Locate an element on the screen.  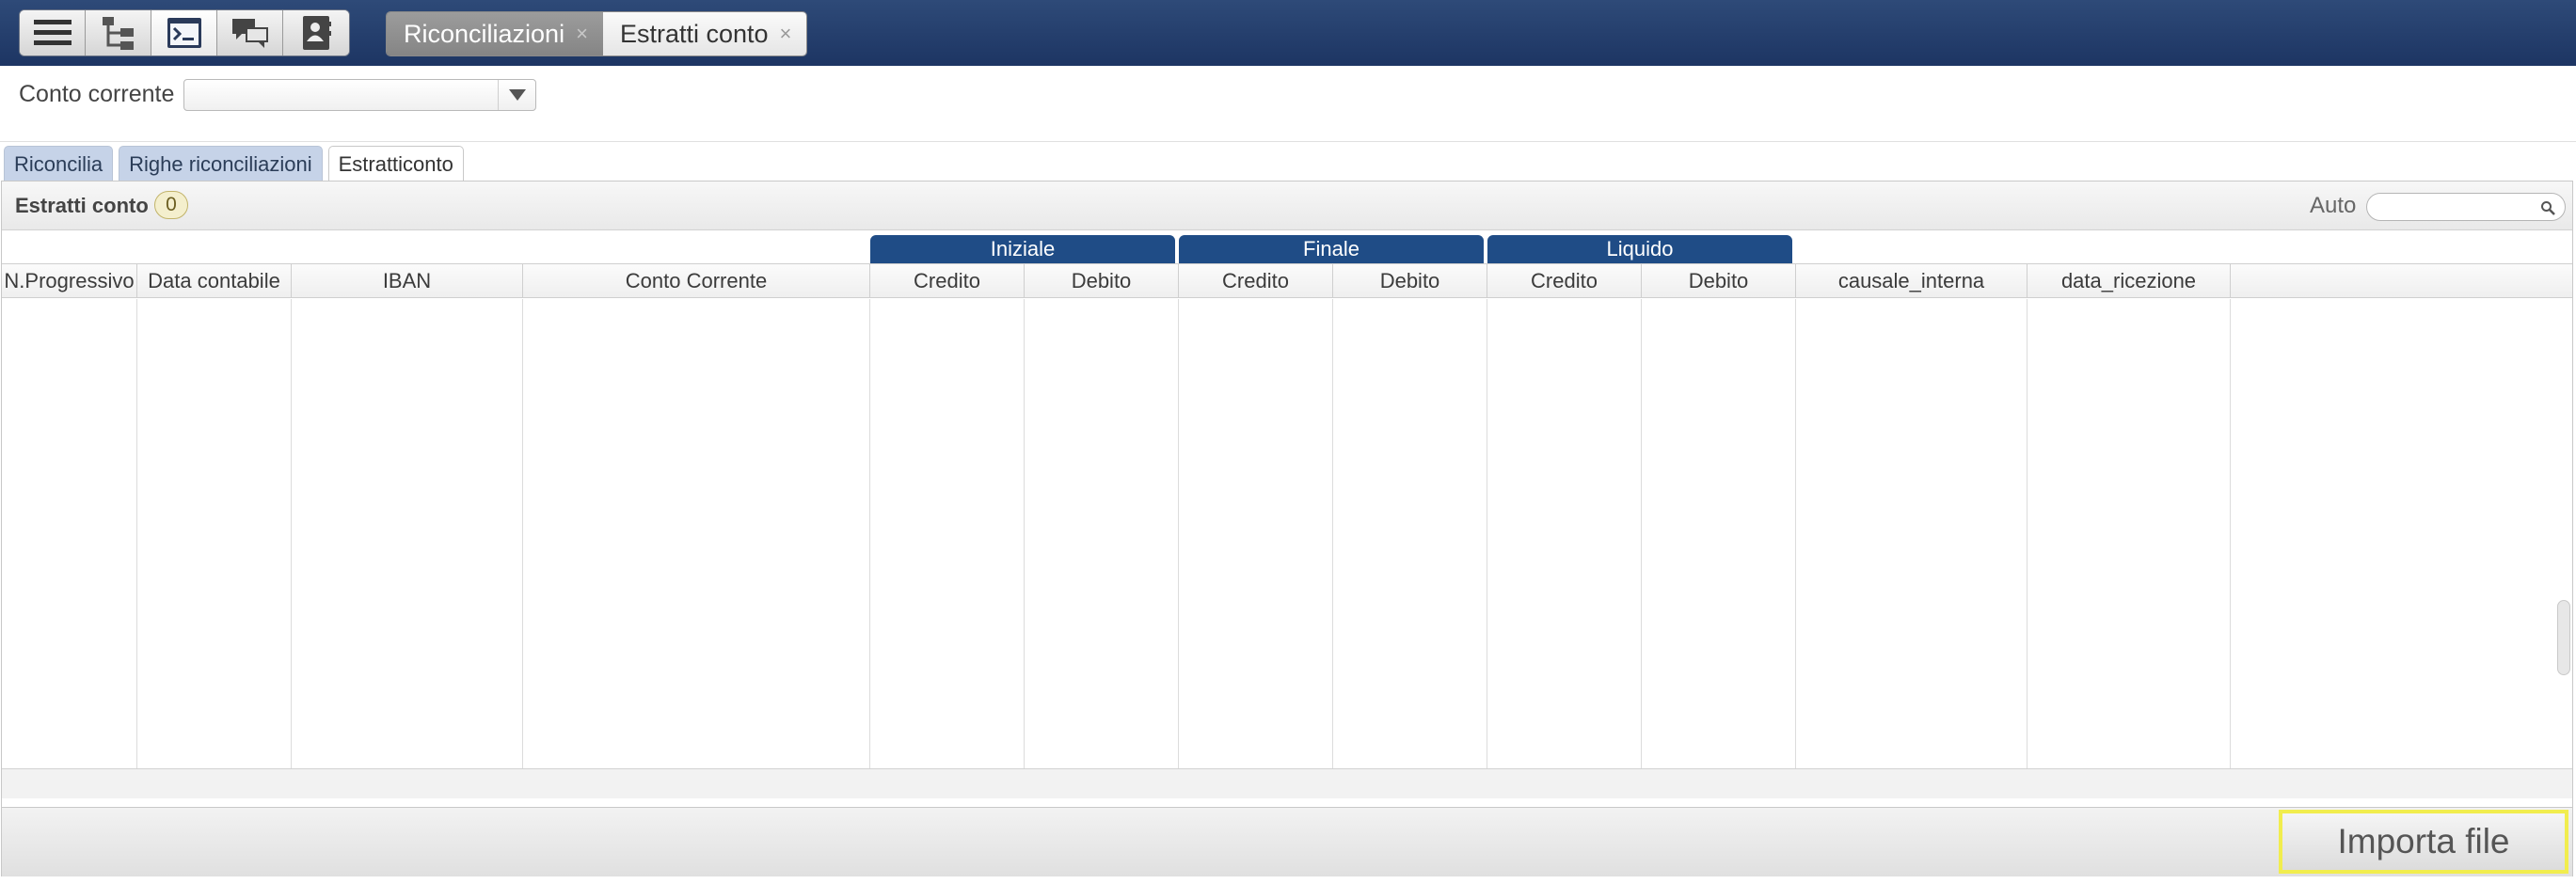
column-header: IBAN is located at coordinates (406, 280).